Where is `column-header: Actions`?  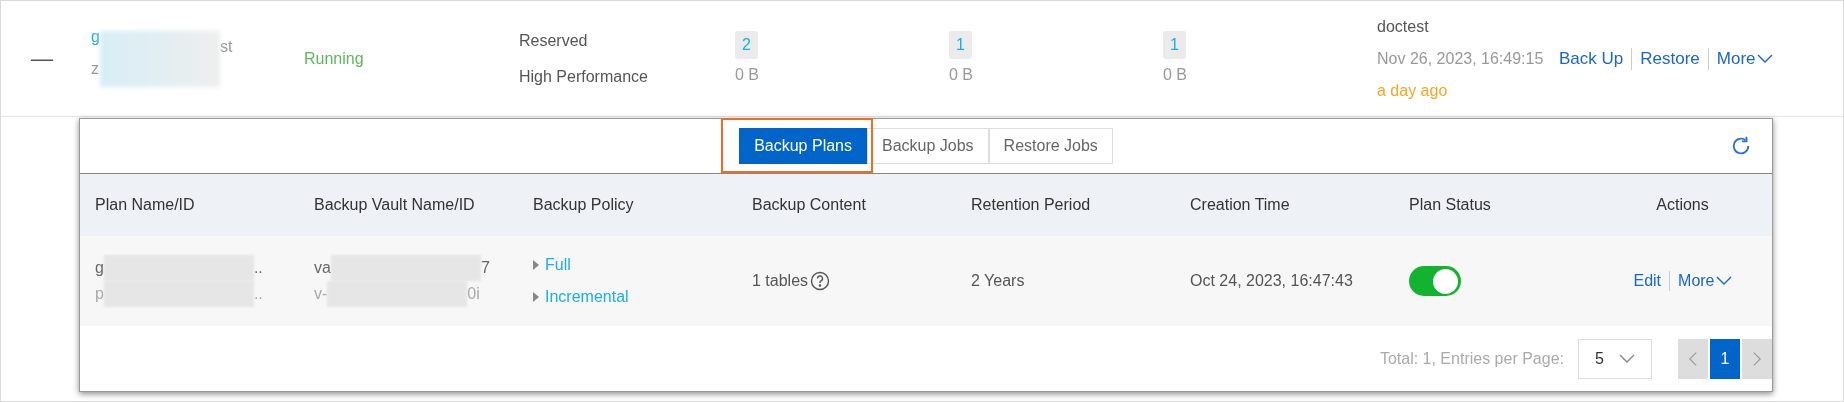
column-header: Actions is located at coordinates (1682, 205).